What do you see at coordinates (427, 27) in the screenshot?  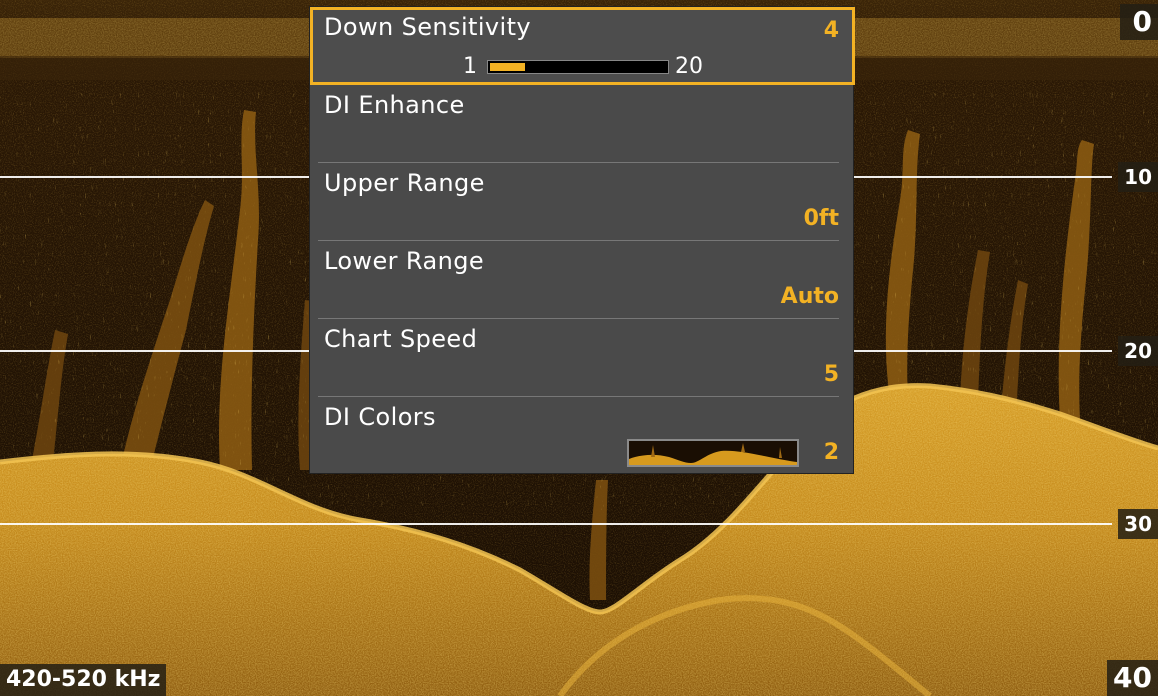 I see `menu-item-label: Down Sensitivity` at bounding box center [427, 27].